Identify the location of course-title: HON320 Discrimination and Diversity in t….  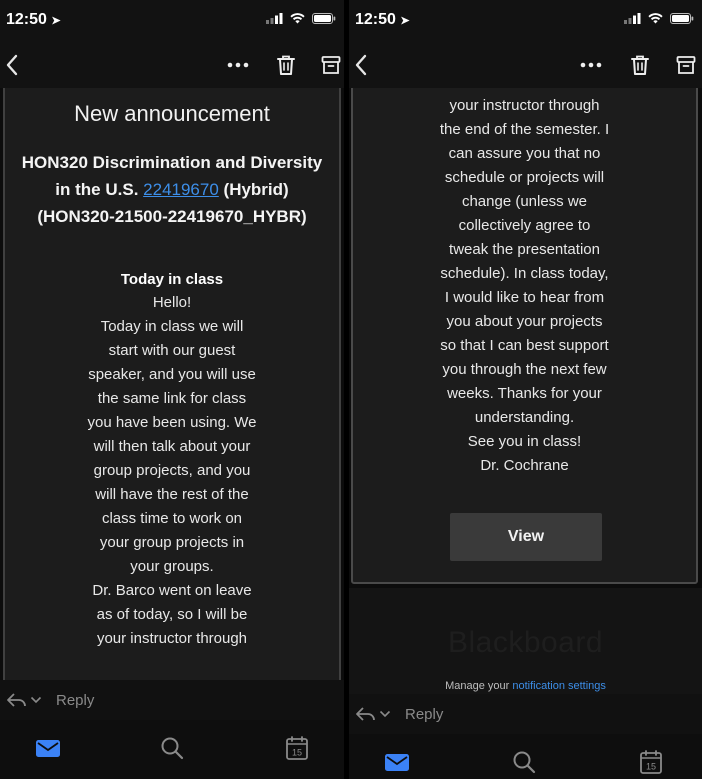
(172, 189).